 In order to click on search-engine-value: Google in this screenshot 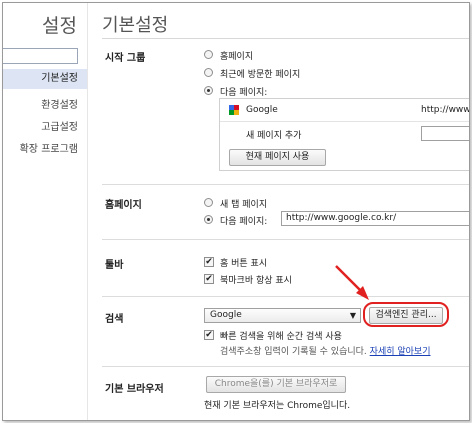, I will do `click(226, 315)`.